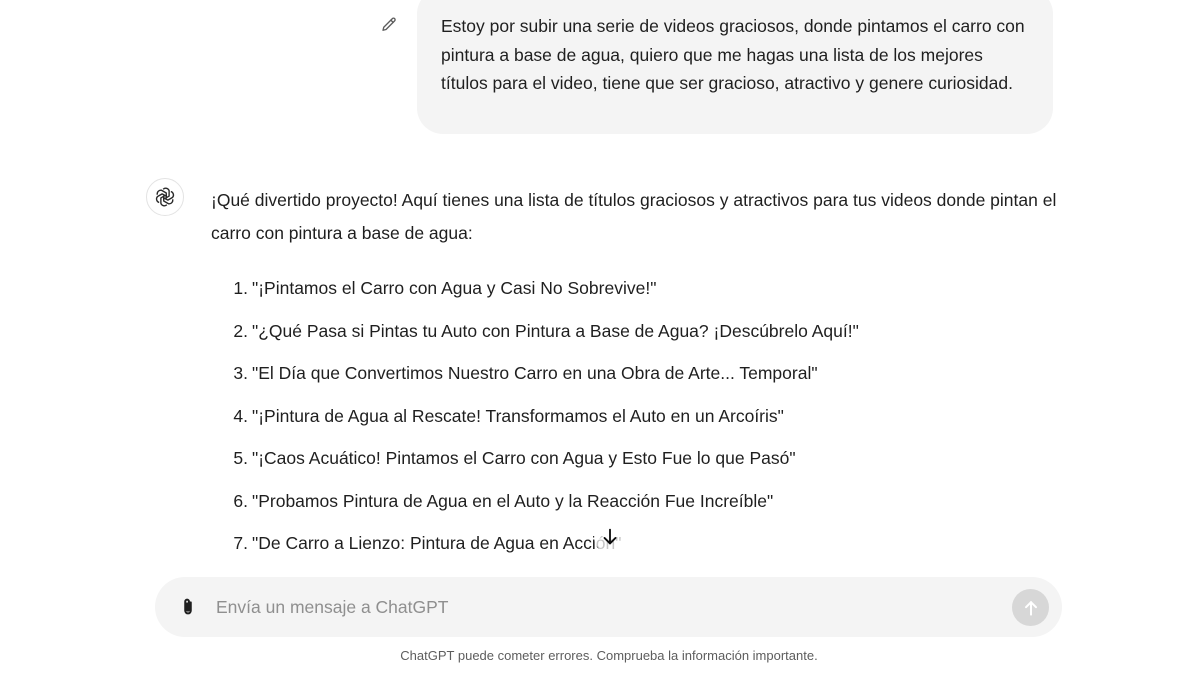  What do you see at coordinates (230, 294) in the screenshot?
I see `list-item-number: 1` at bounding box center [230, 294].